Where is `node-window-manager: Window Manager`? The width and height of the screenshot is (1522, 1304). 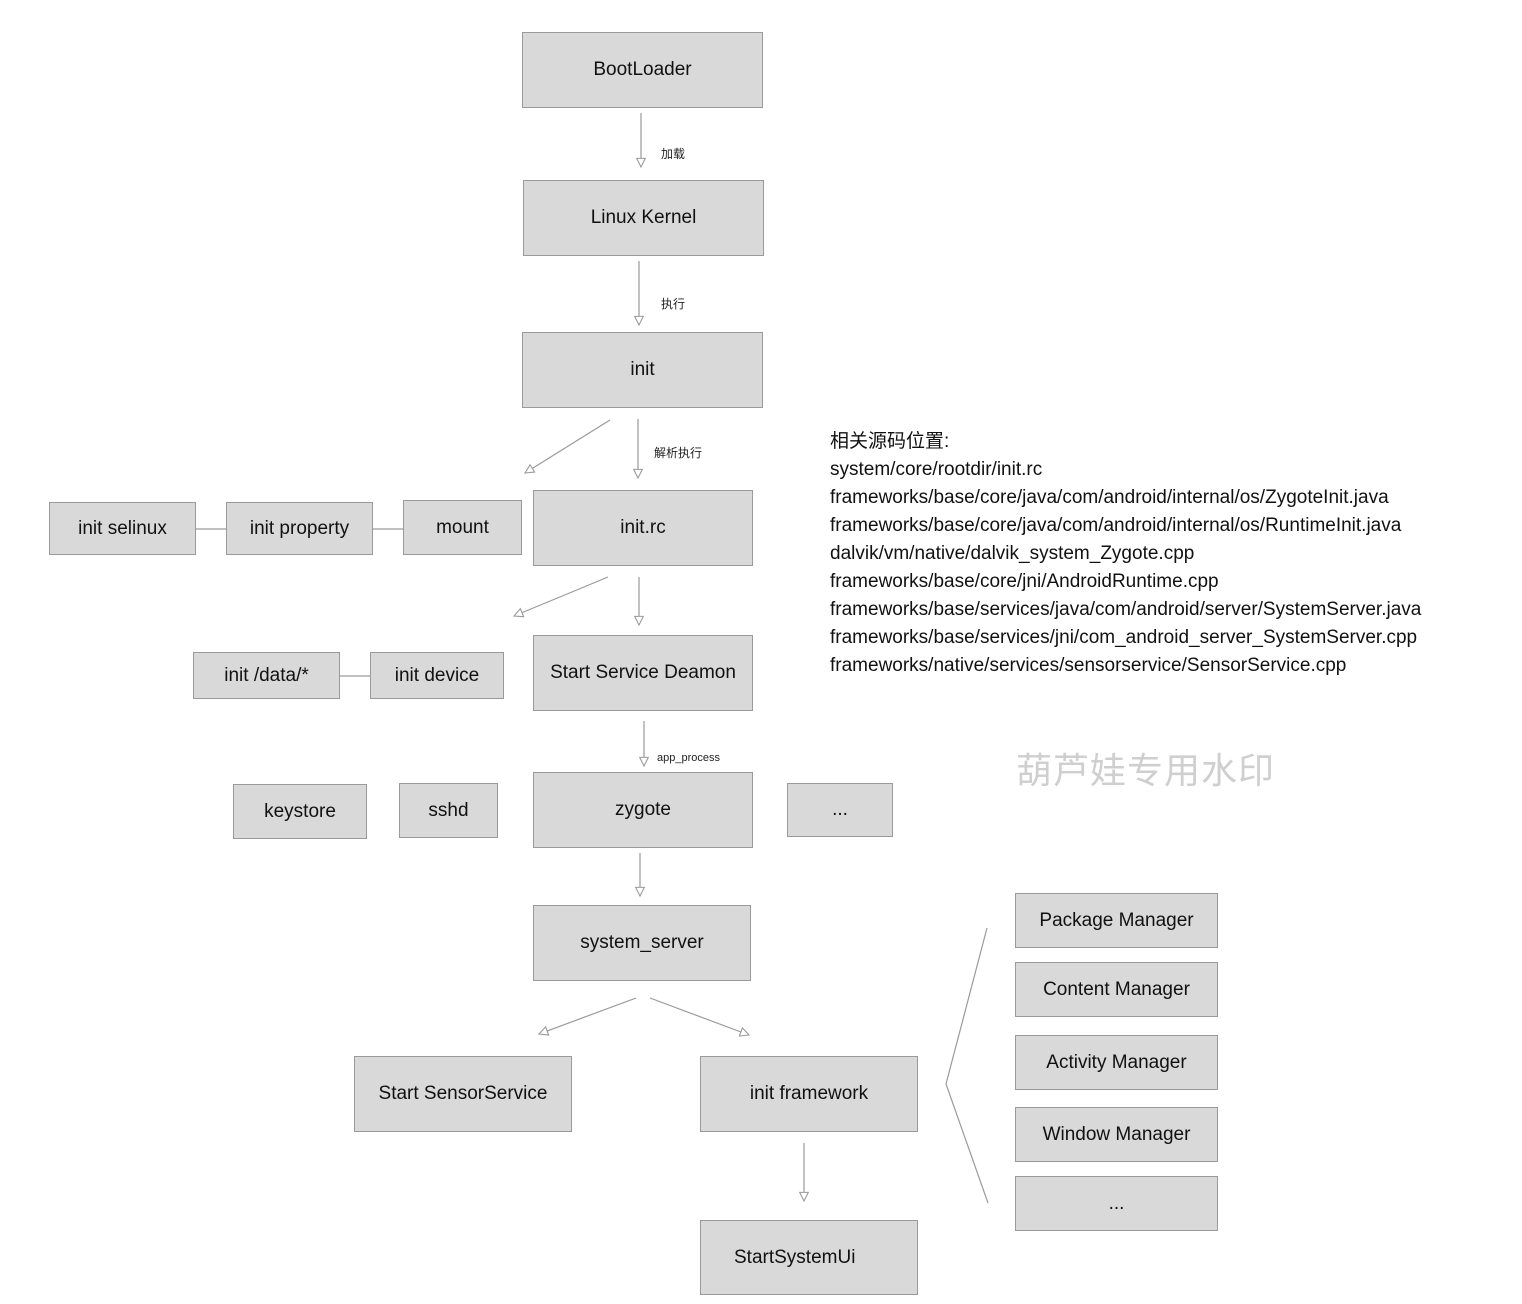
node-window-manager: Window Manager is located at coordinates (1116, 1134).